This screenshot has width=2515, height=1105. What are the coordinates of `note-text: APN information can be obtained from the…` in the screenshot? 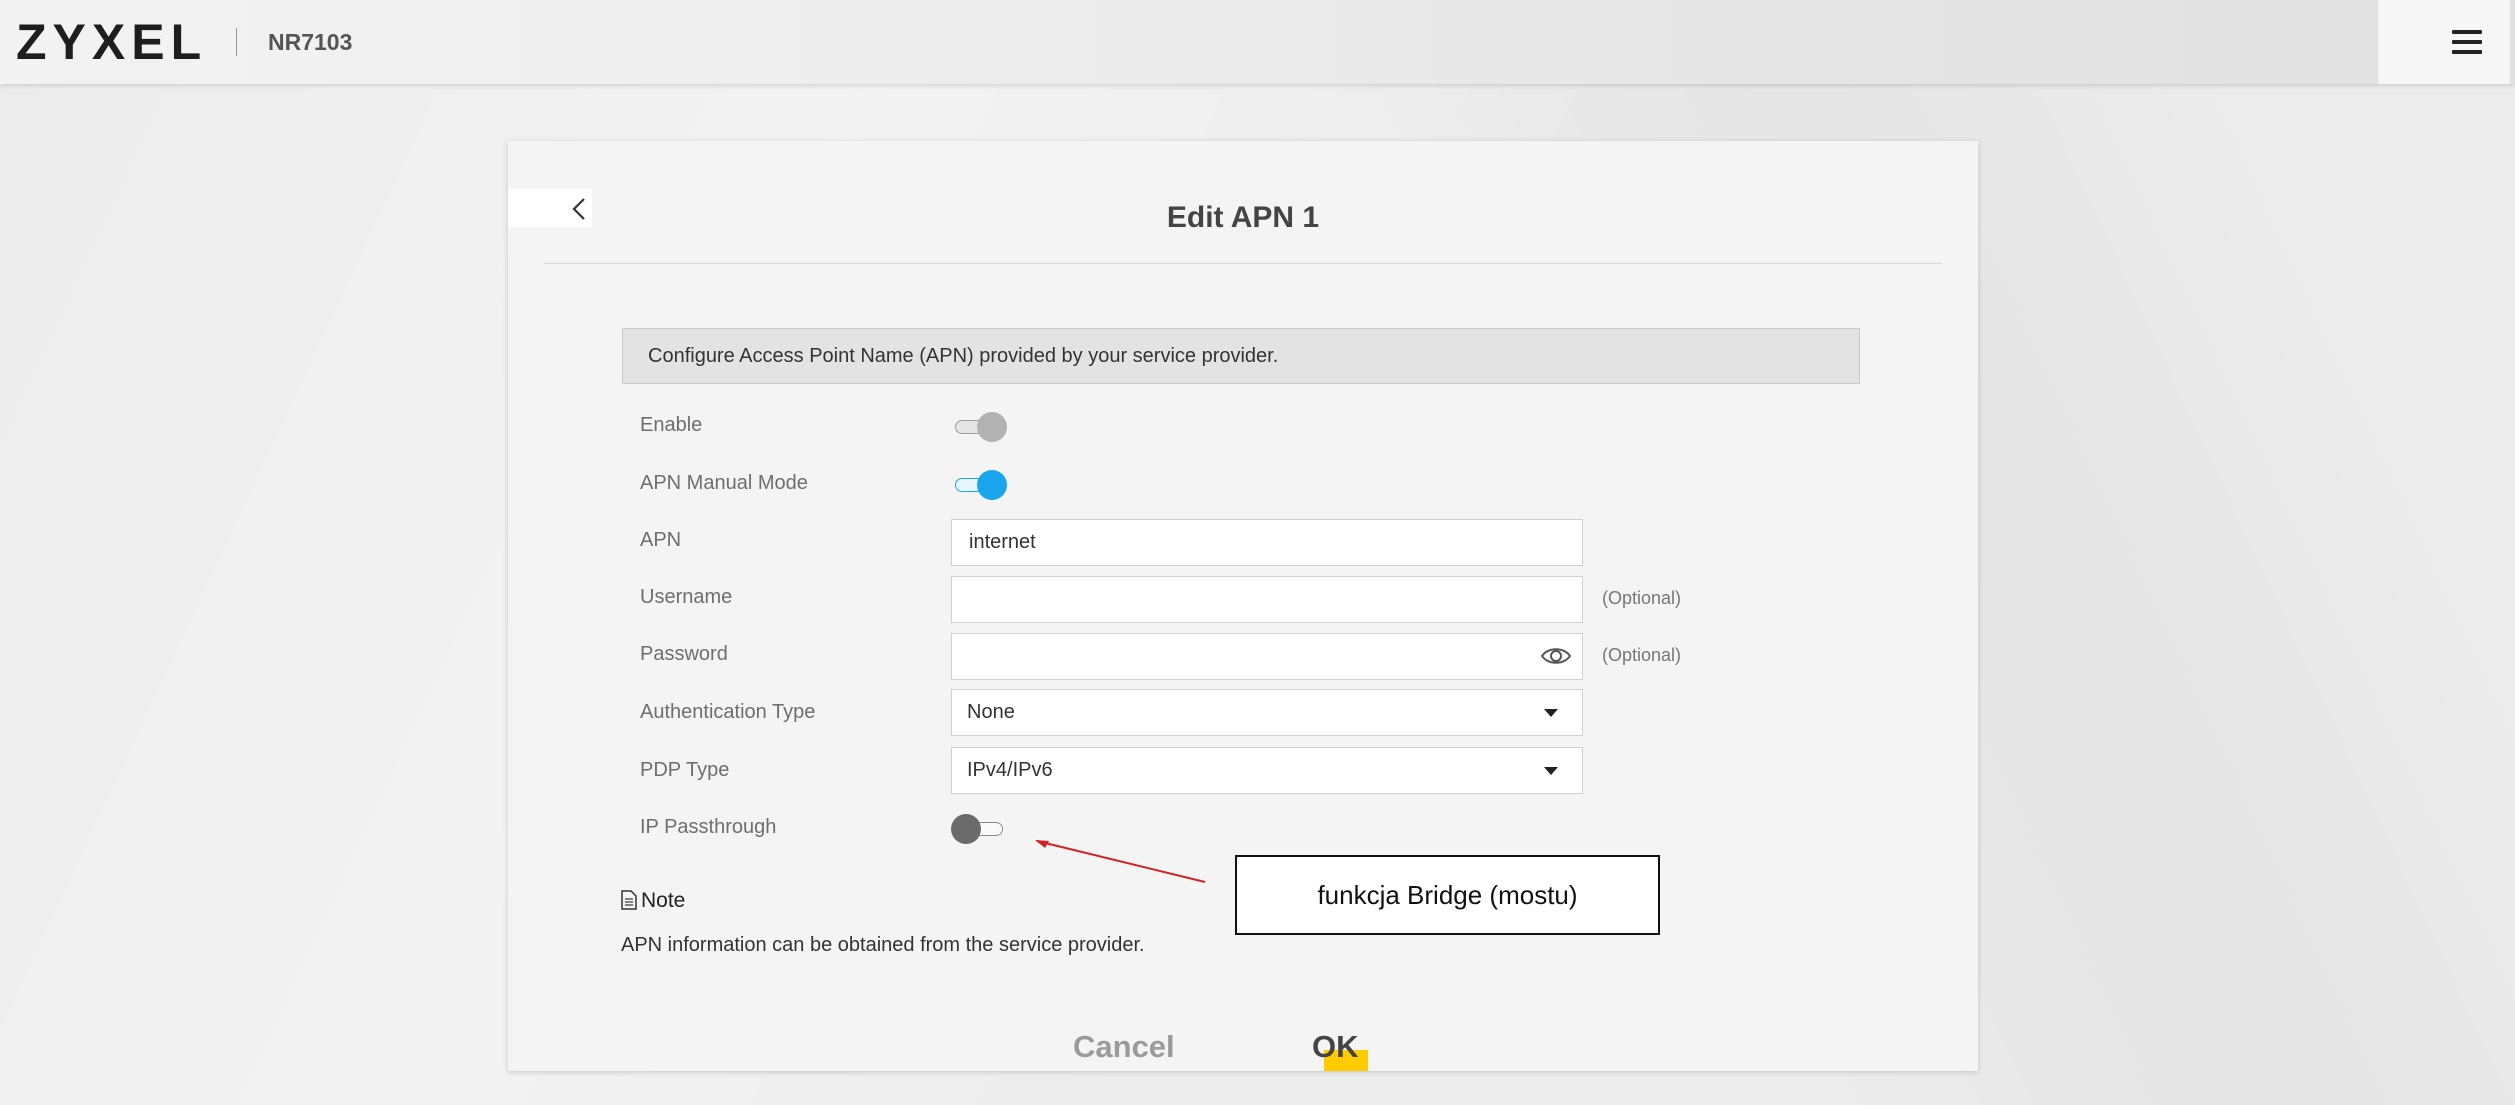 It's located at (883, 945).